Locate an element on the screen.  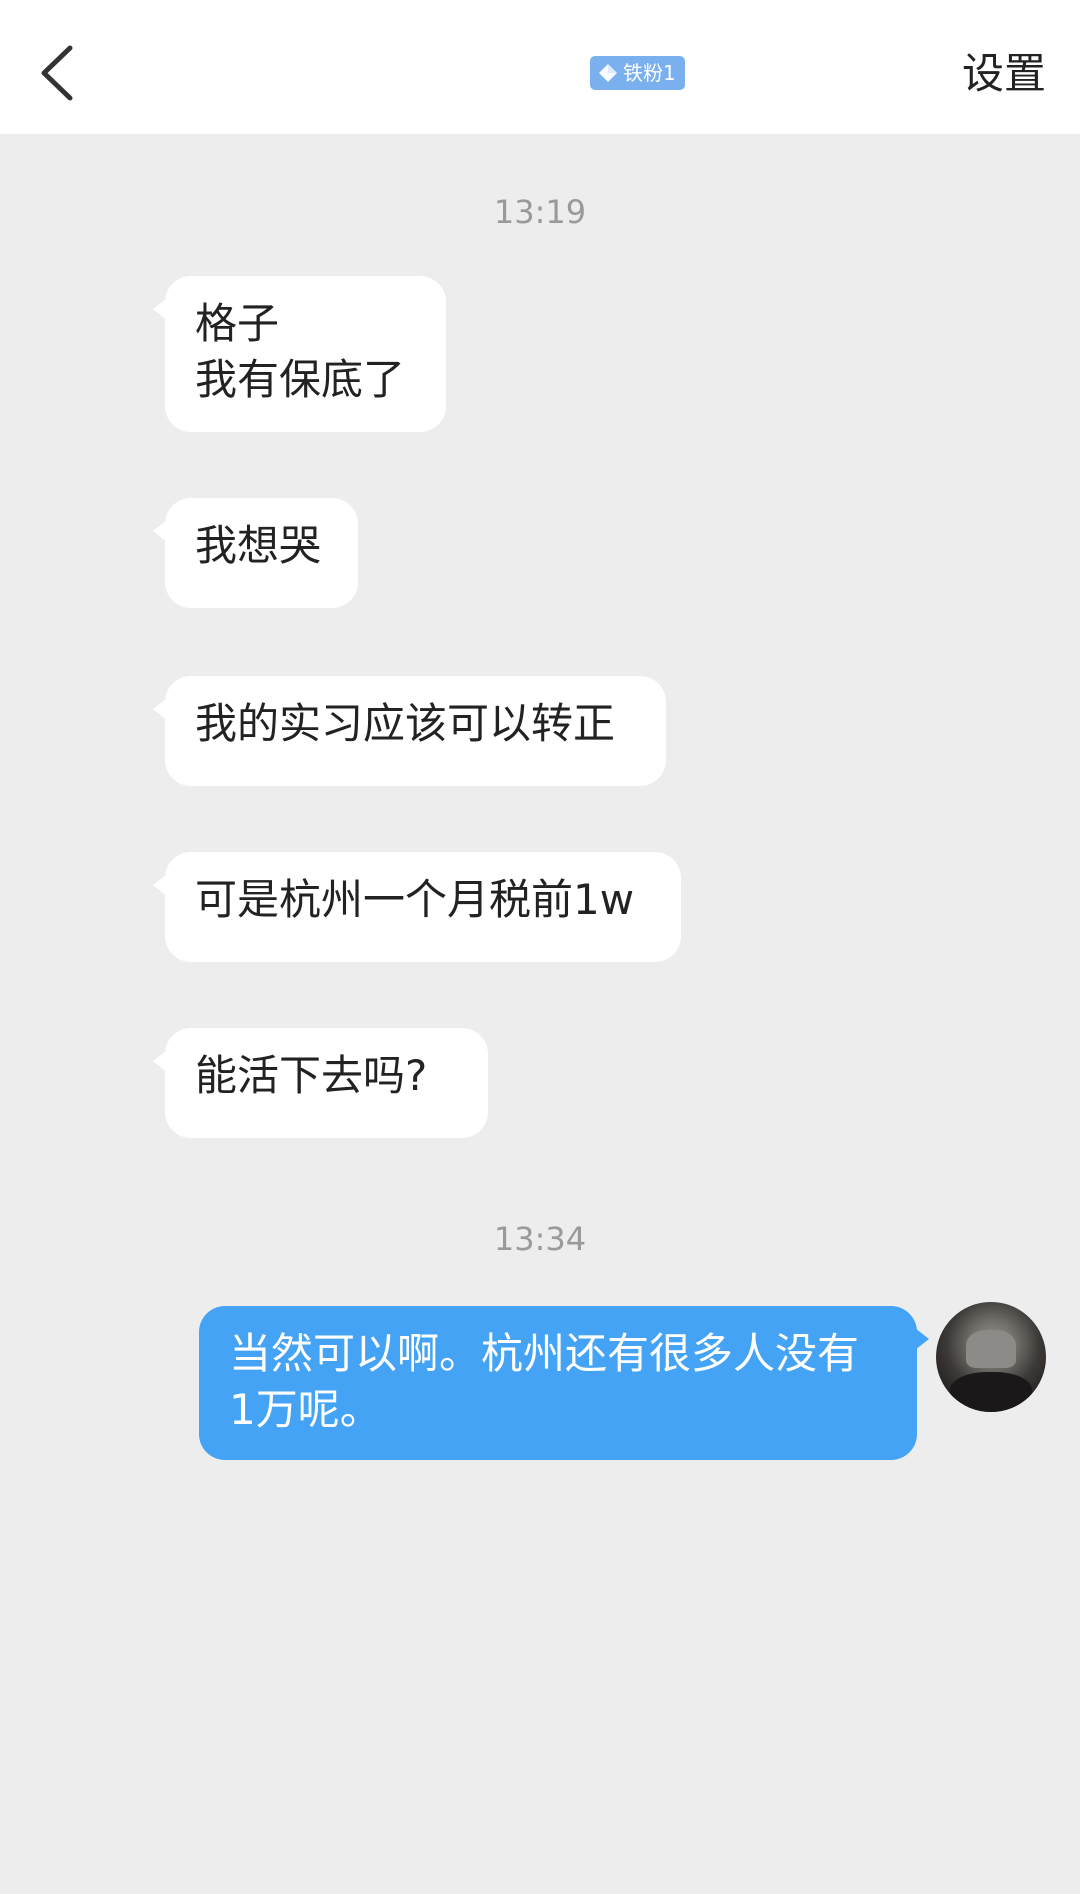
back-button is located at coordinates (60, 73).